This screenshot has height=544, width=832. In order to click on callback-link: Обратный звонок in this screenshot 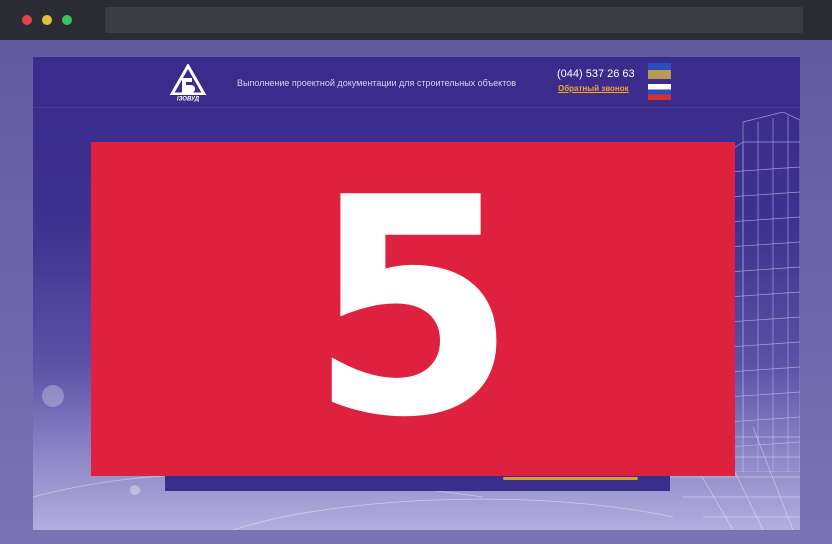, I will do `click(593, 88)`.